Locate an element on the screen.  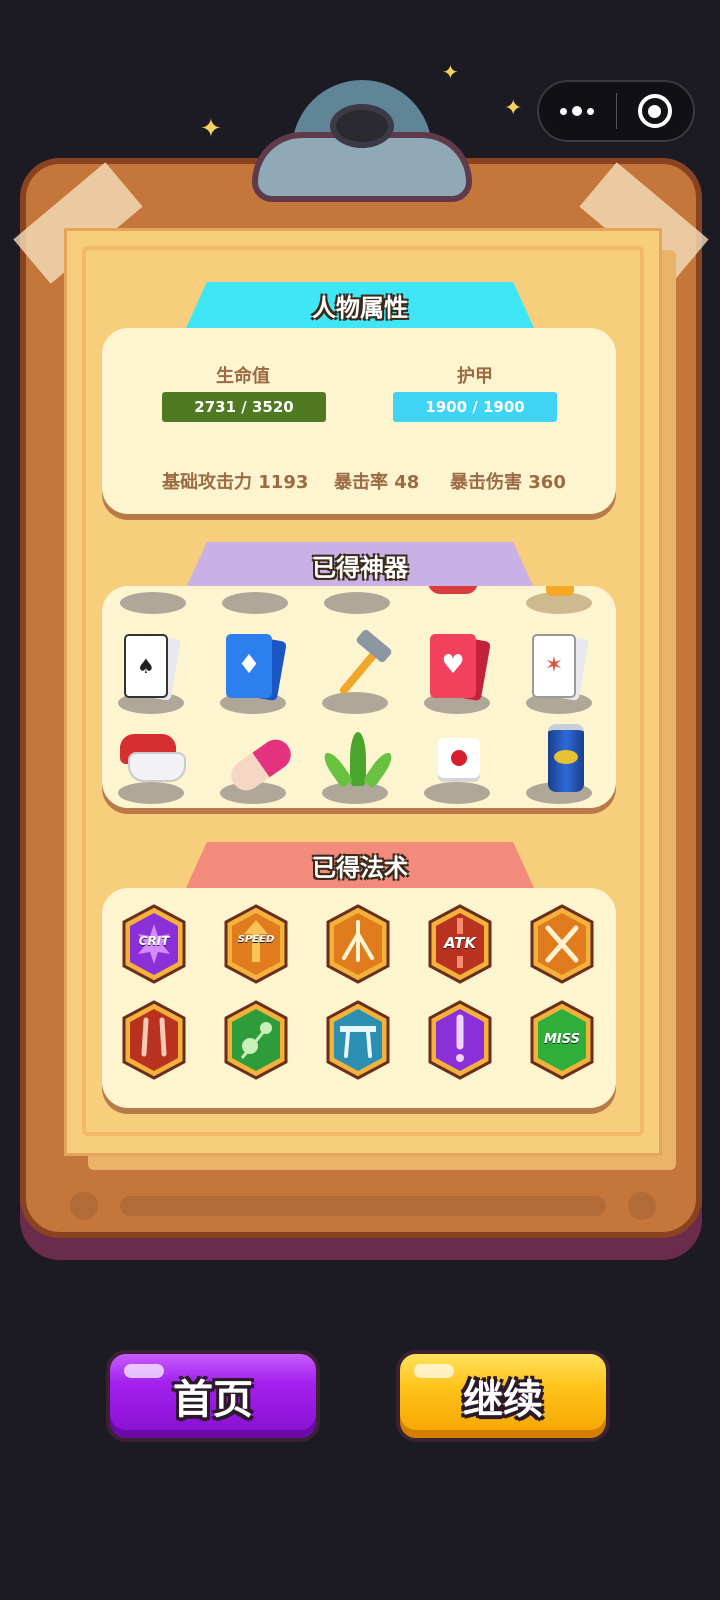
dice-icon is located at coordinates (459, 760).